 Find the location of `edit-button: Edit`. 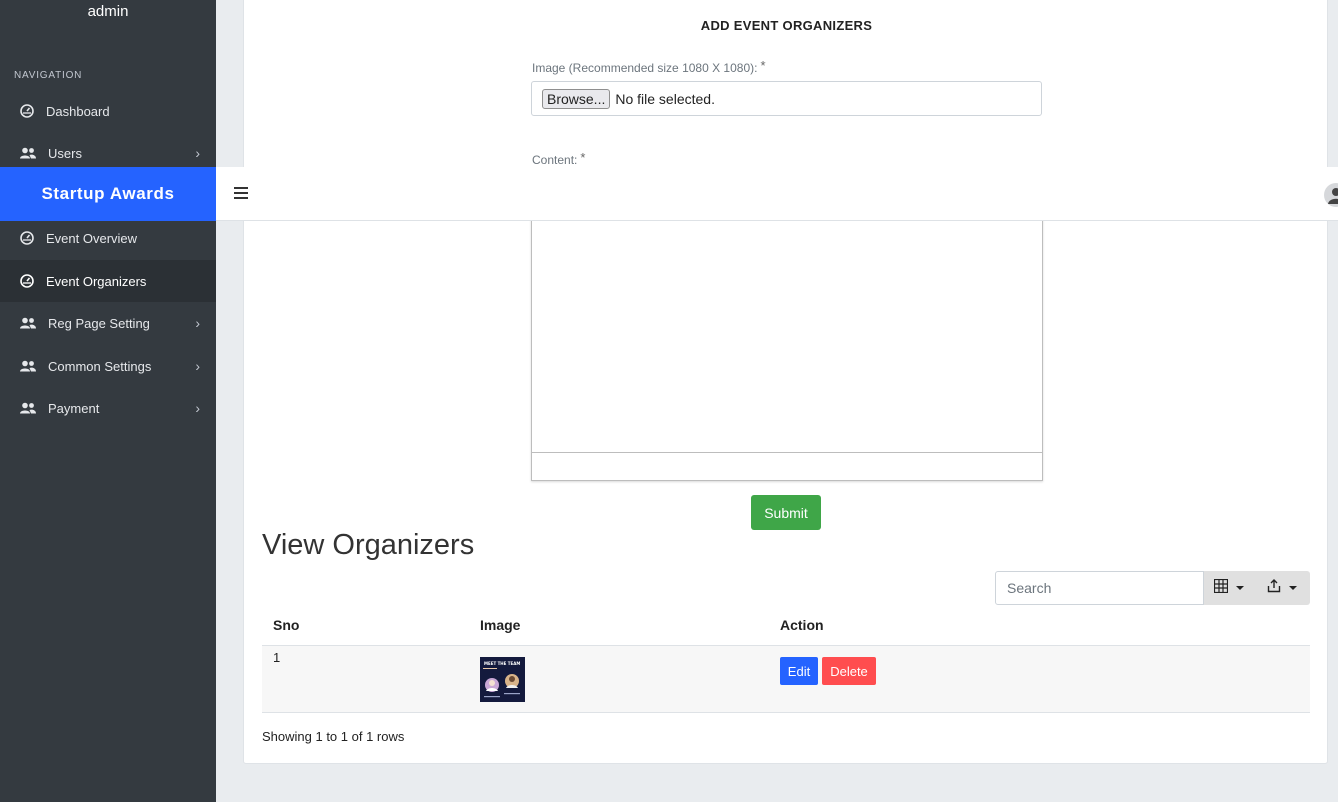

edit-button: Edit is located at coordinates (799, 671).